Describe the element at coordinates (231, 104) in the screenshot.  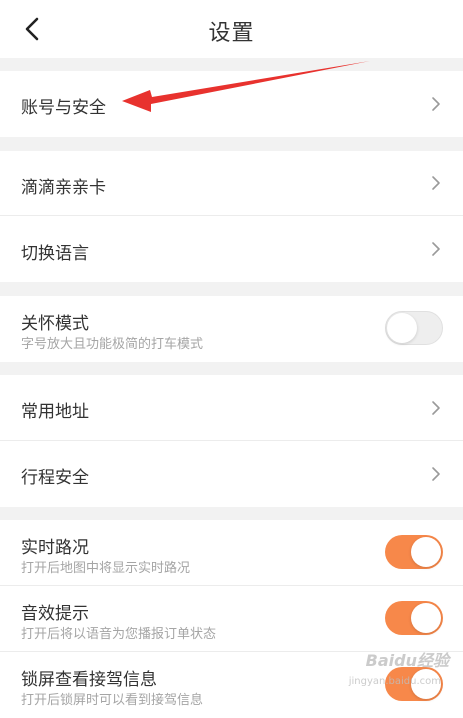
I see `settings-item-account-security: 账号与安全` at that location.